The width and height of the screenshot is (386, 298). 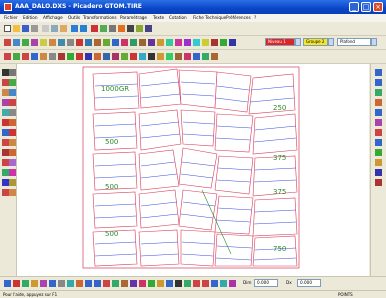 What do you see at coordinates (12, 102) in the screenshot?
I see `circle-icon` at bounding box center [12, 102].